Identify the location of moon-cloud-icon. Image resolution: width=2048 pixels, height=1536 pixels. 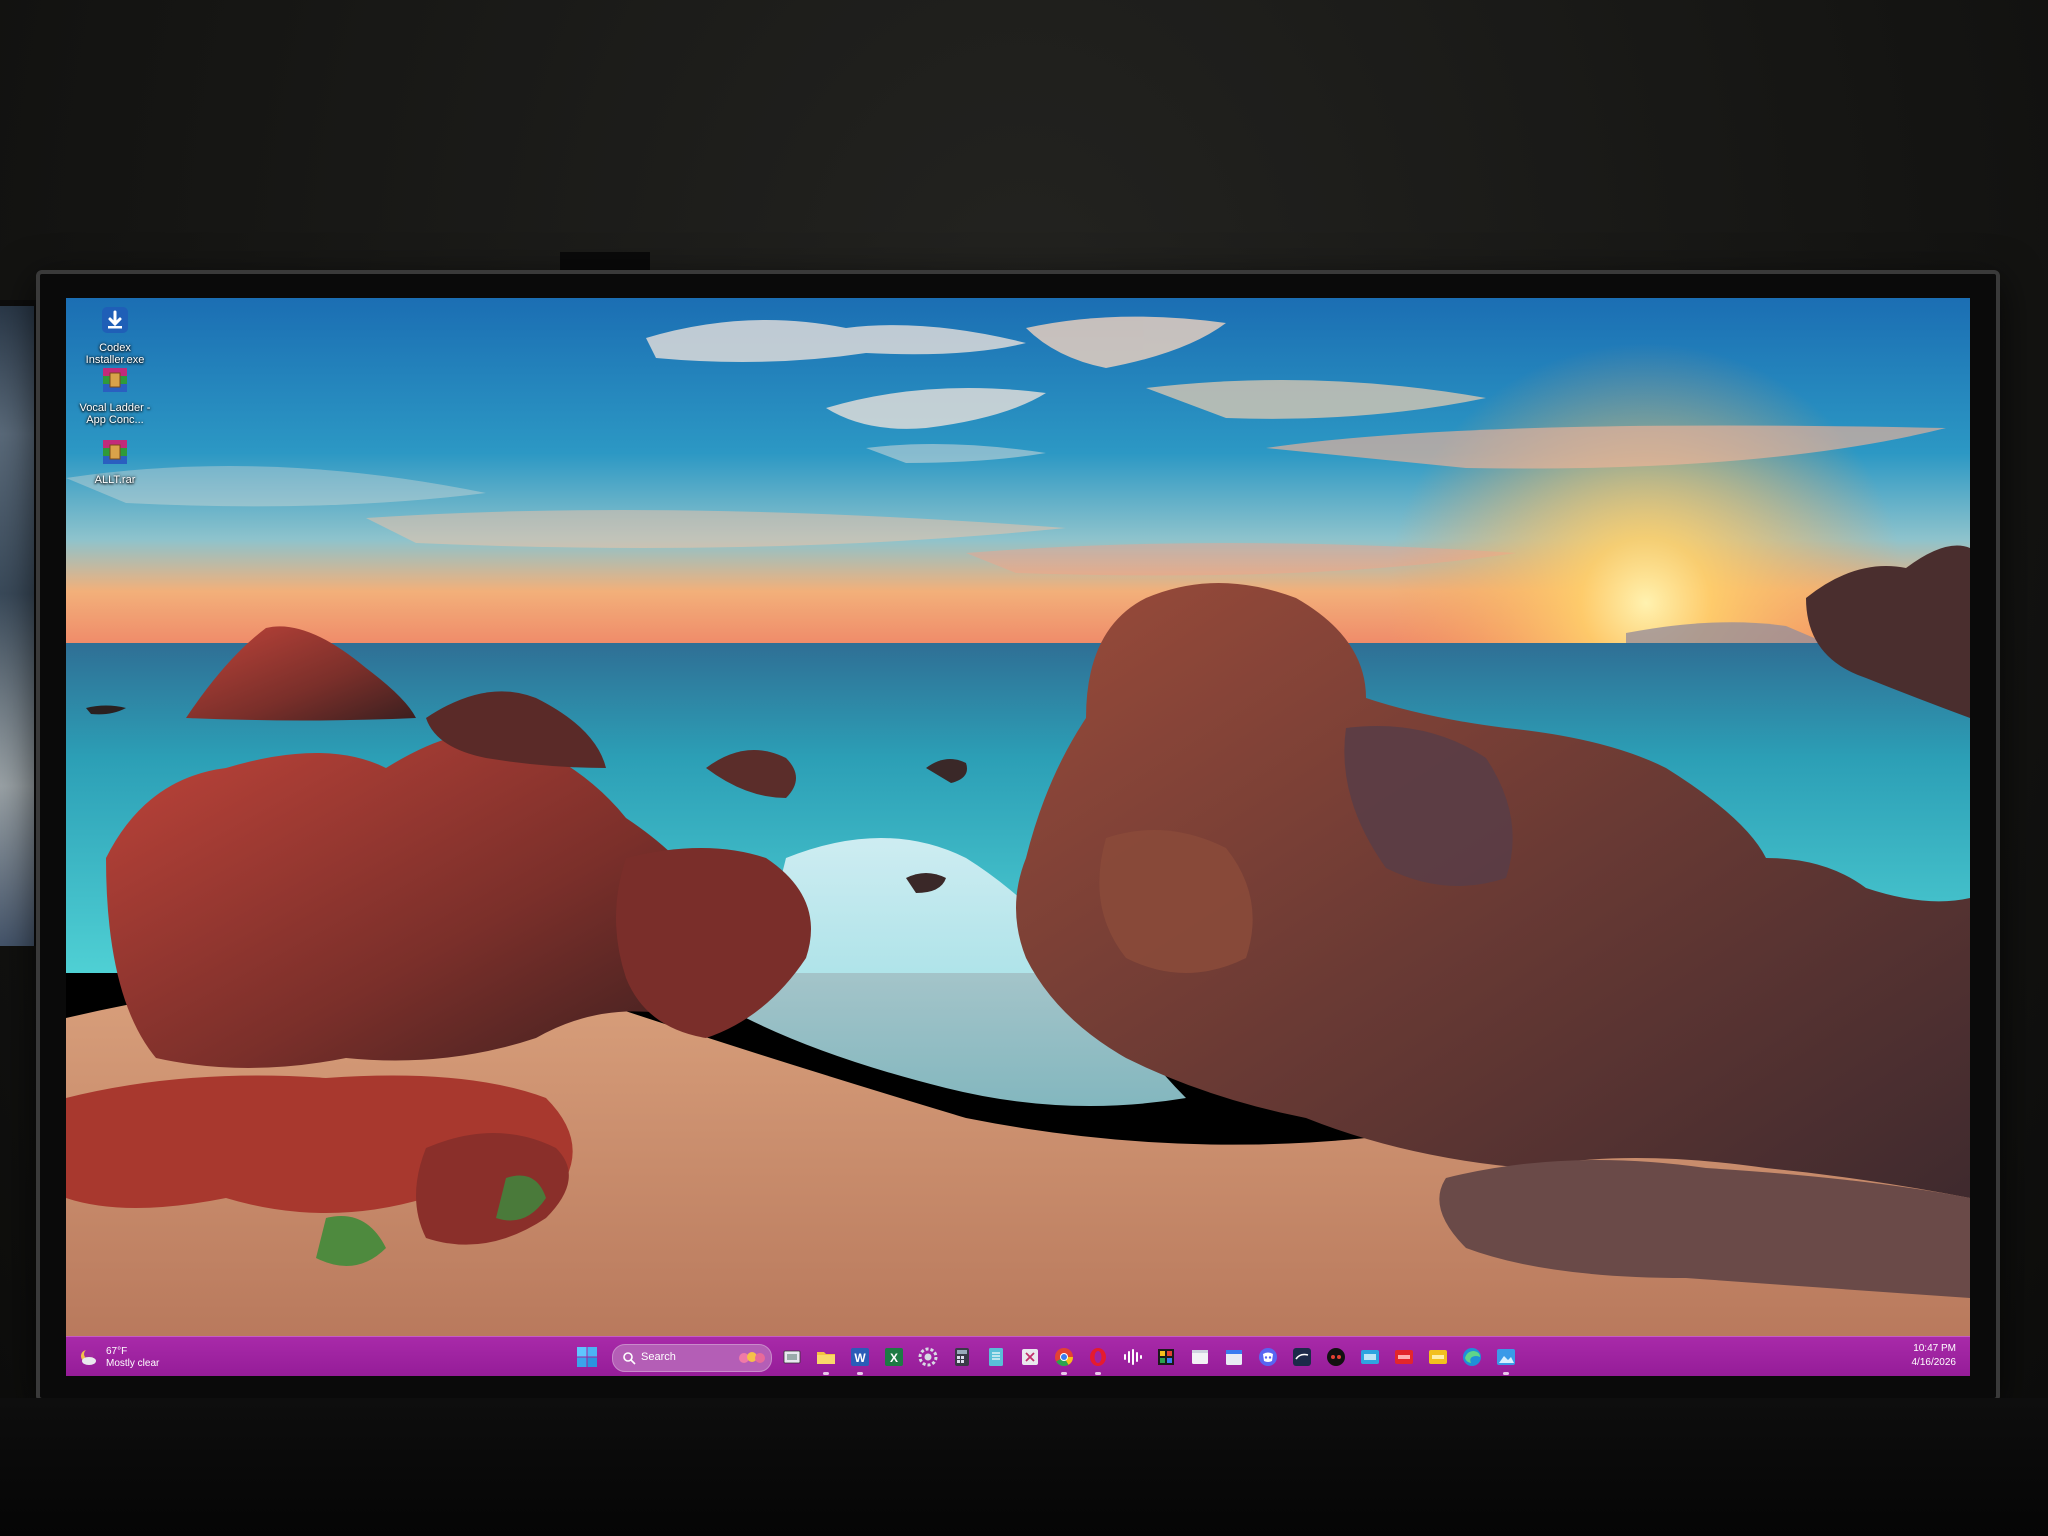
(88, 1357).